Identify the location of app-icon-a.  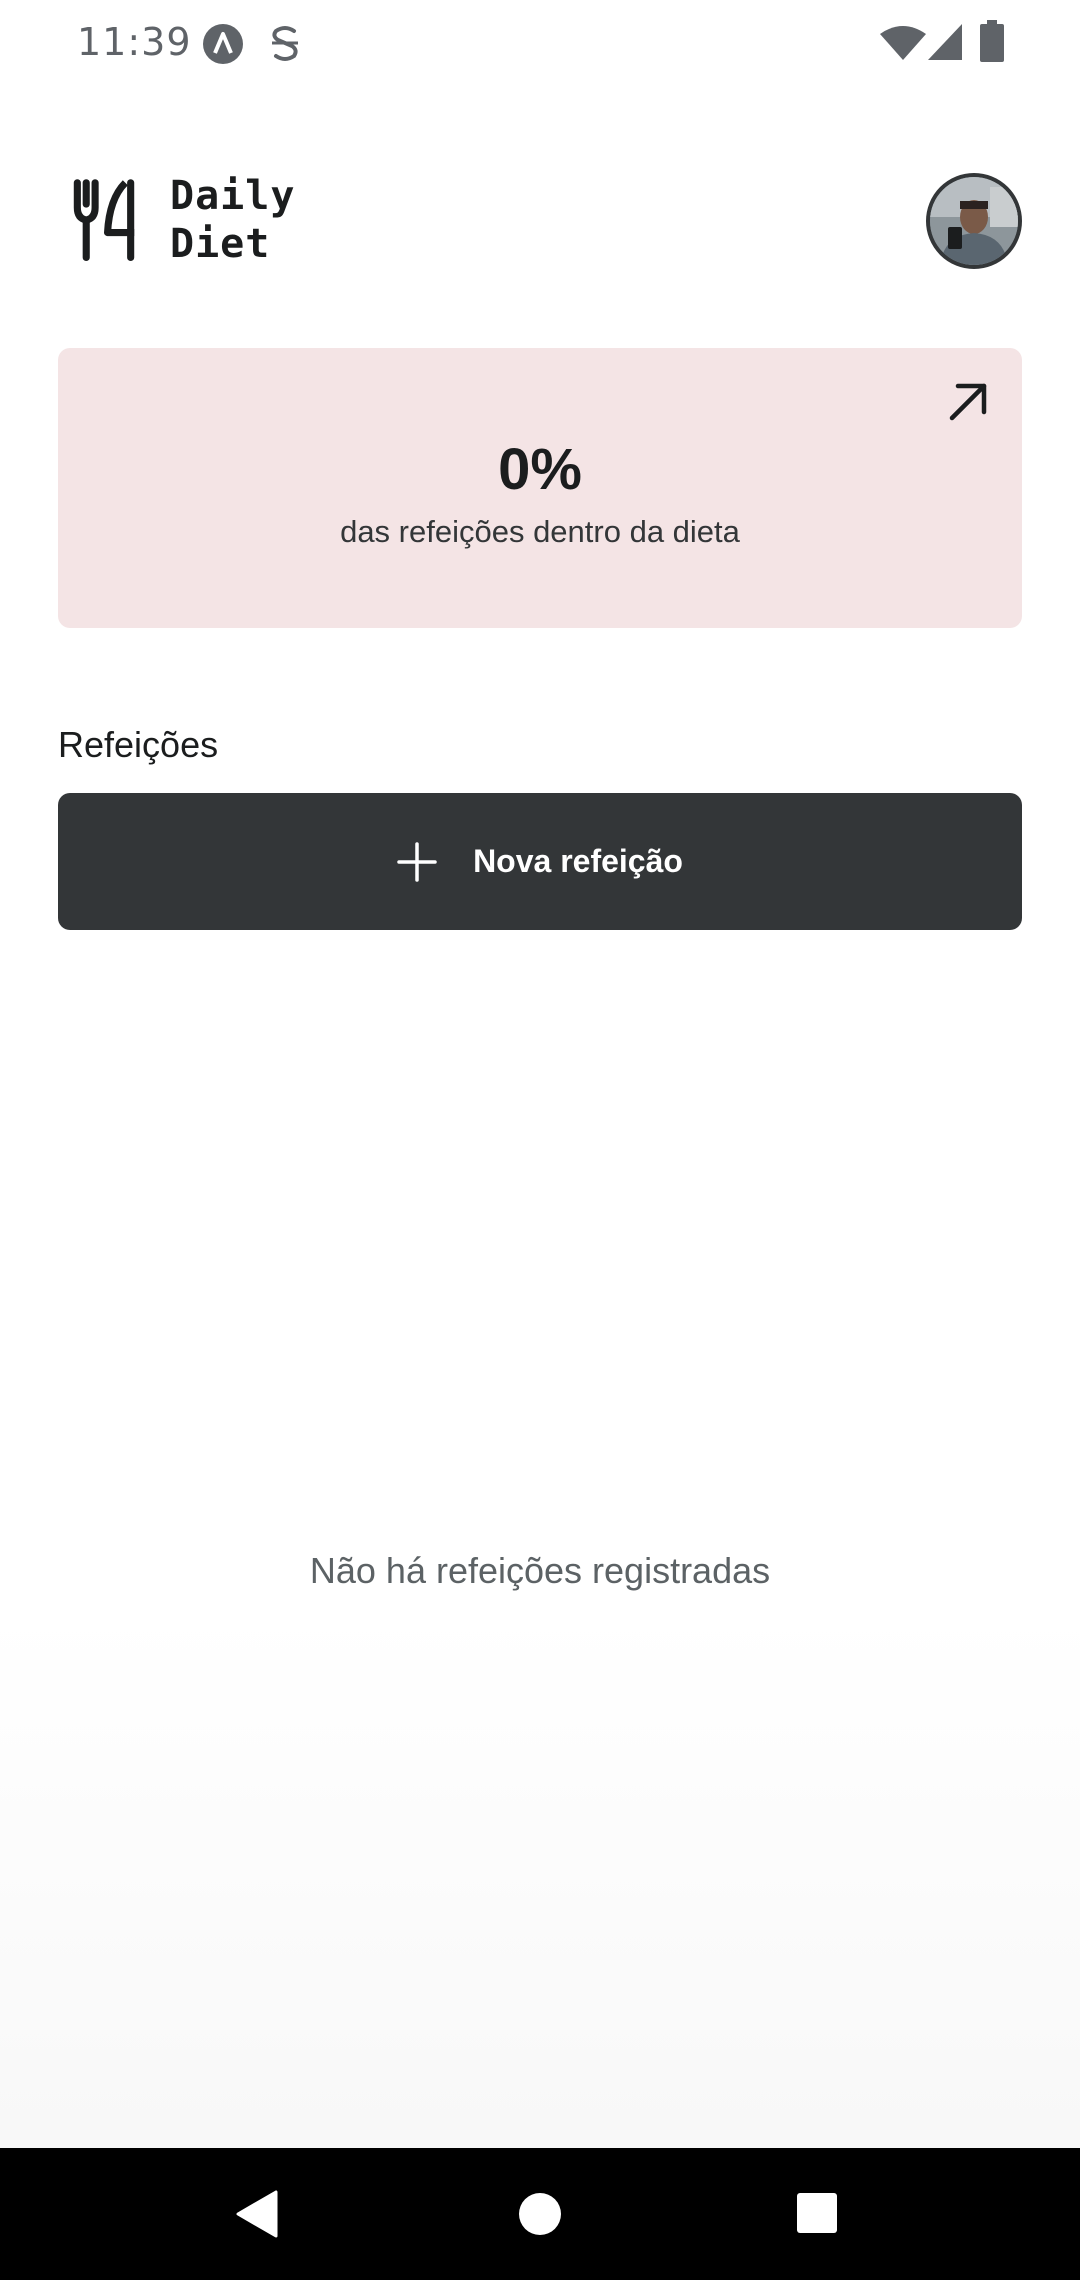
(223, 44).